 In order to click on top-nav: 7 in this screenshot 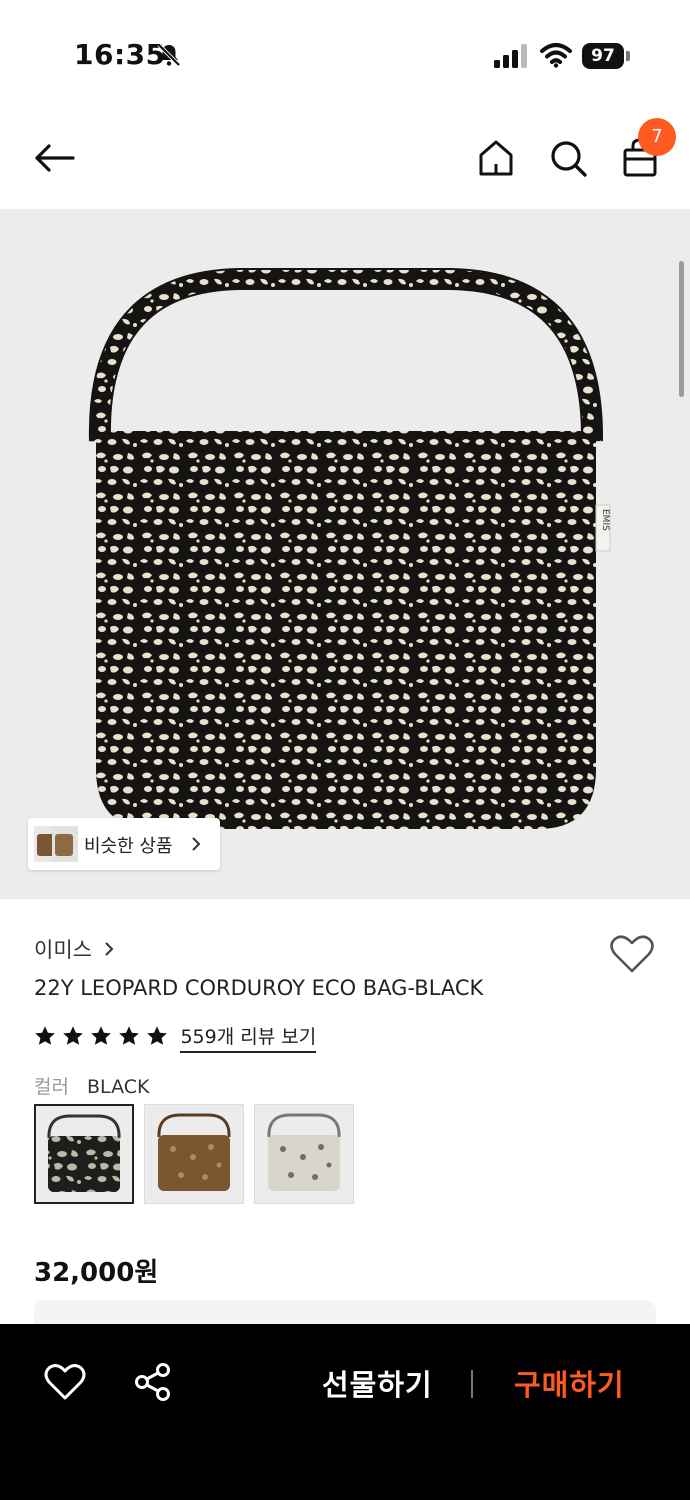, I will do `click(345, 158)`.